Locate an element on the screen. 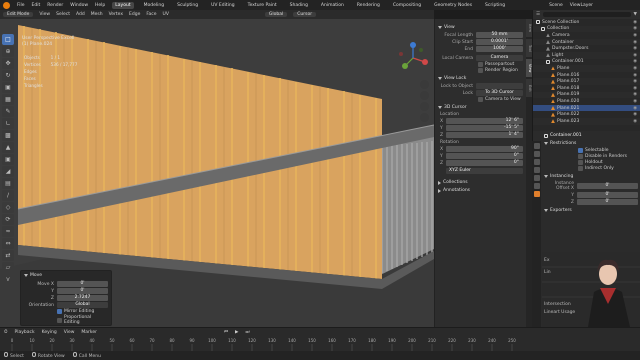 The height and width of the screenshot is (360, 640). outliner-item: Scene Collection ◉ is located at coordinates (586, 22).